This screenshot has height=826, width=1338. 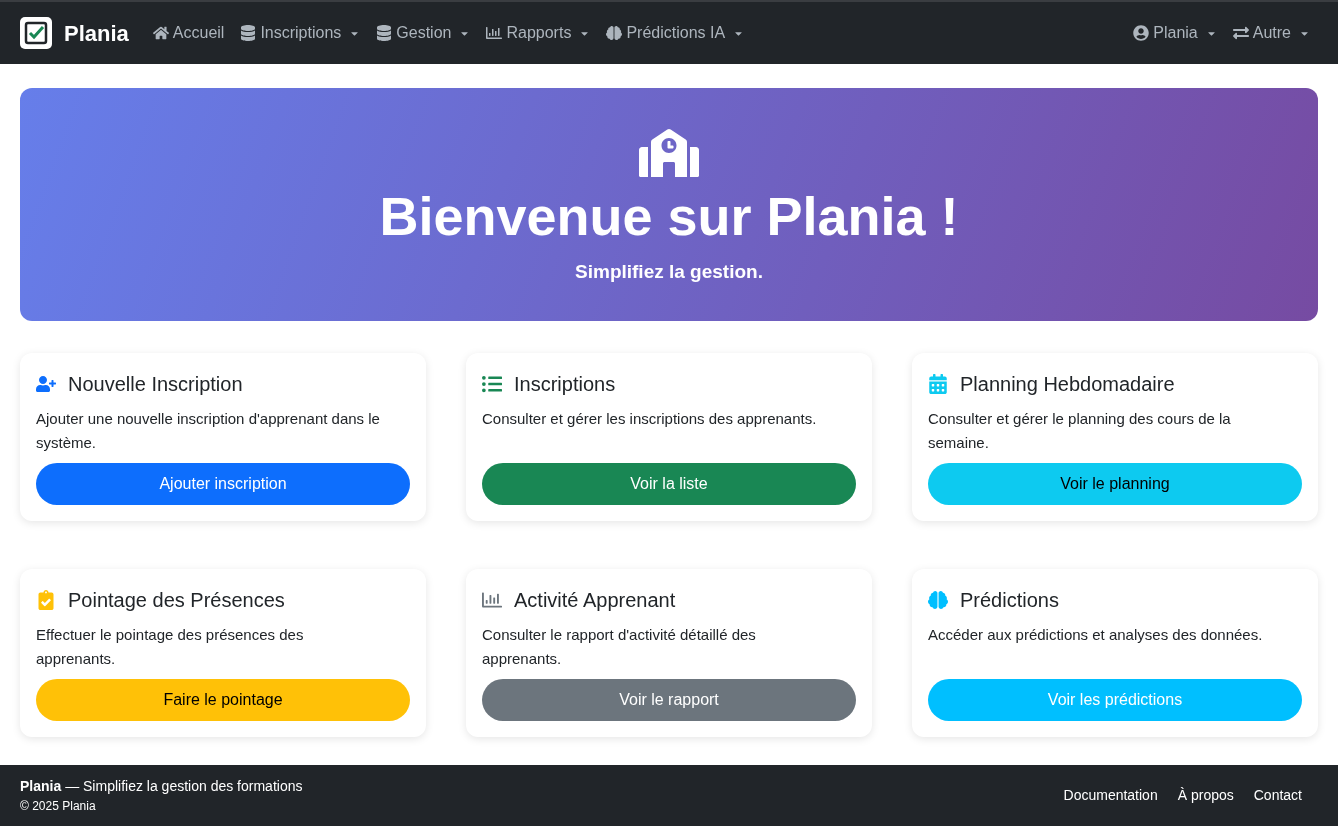 What do you see at coordinates (1271, 33) in the screenshot?
I see `nav-link: Autre` at bounding box center [1271, 33].